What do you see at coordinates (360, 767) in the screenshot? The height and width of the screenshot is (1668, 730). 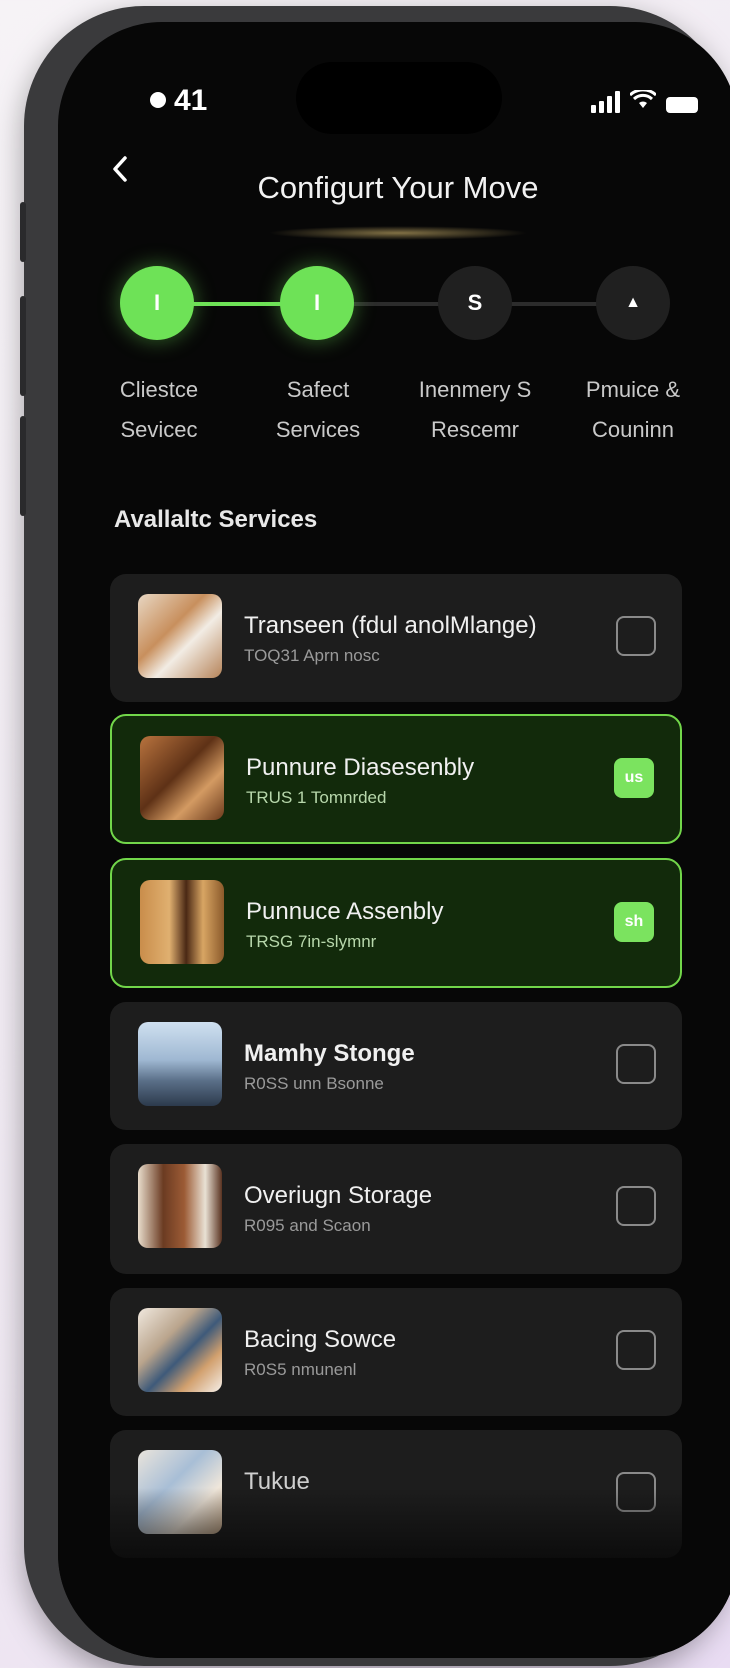 I see `service-name: Punnure Diasesenbly` at bounding box center [360, 767].